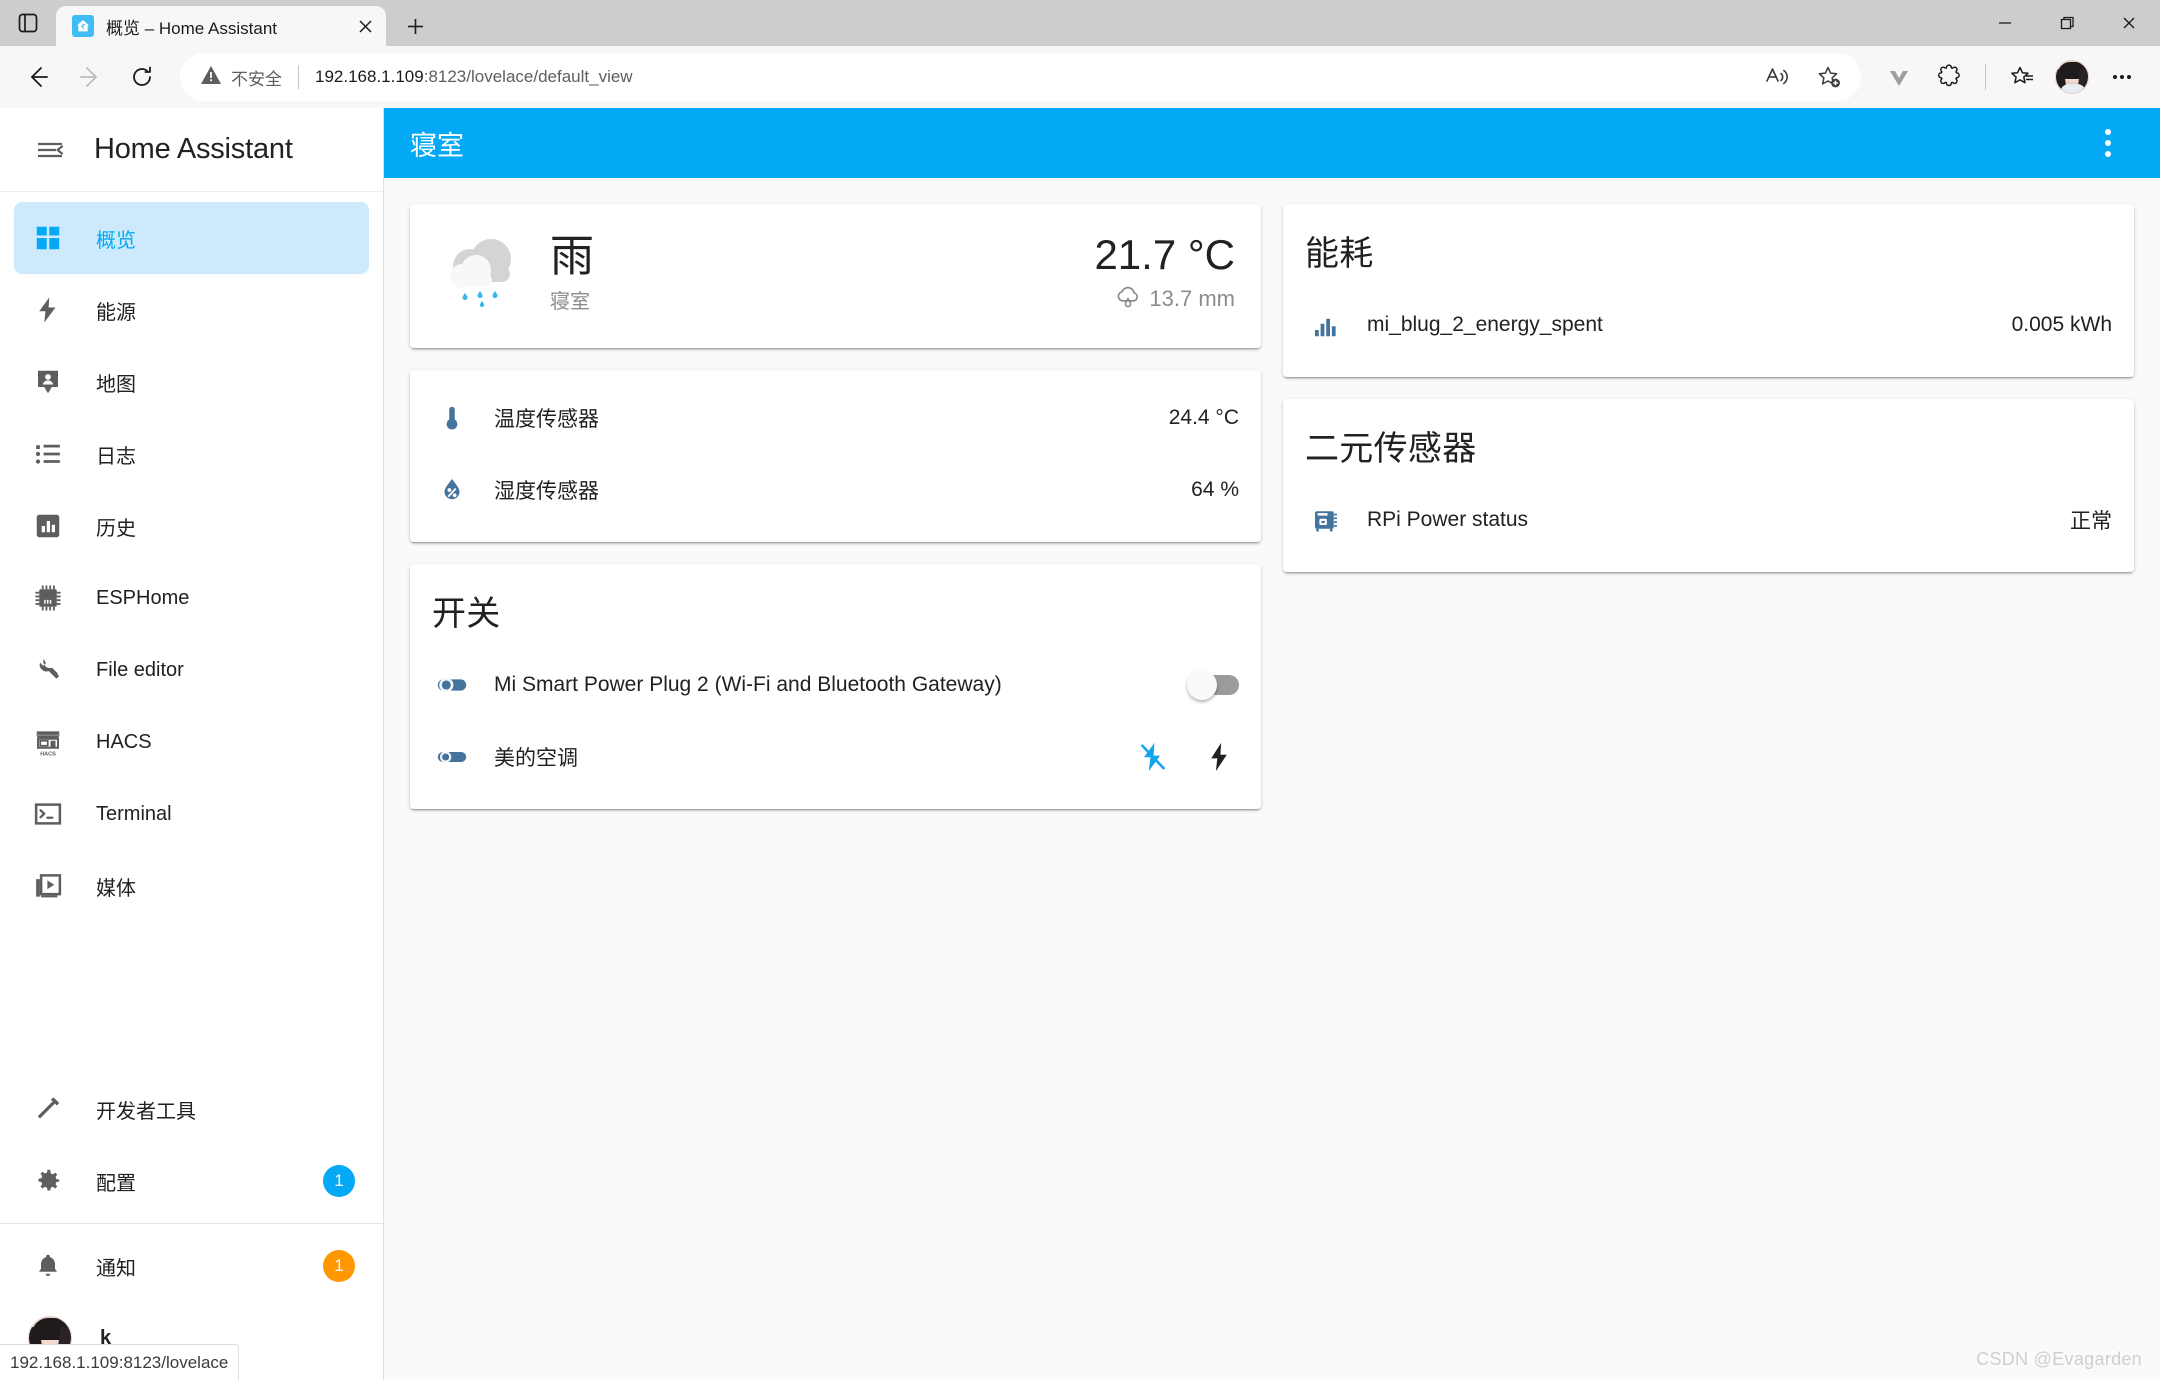 The image size is (2160, 1380). Describe the element at coordinates (2122, 77) in the screenshot. I see `settings-and-more-icon` at that location.